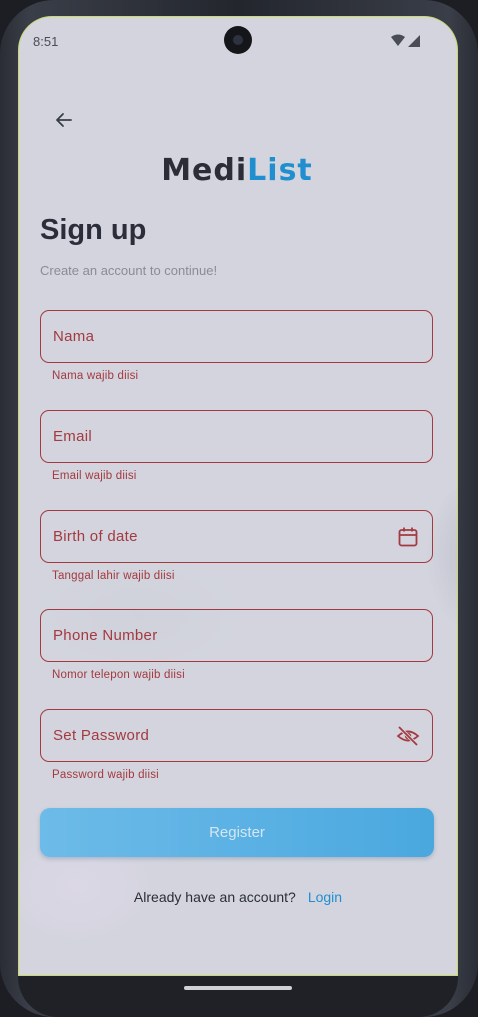  I want to click on login-prompt: Already have an account? Login, so click(238, 897).